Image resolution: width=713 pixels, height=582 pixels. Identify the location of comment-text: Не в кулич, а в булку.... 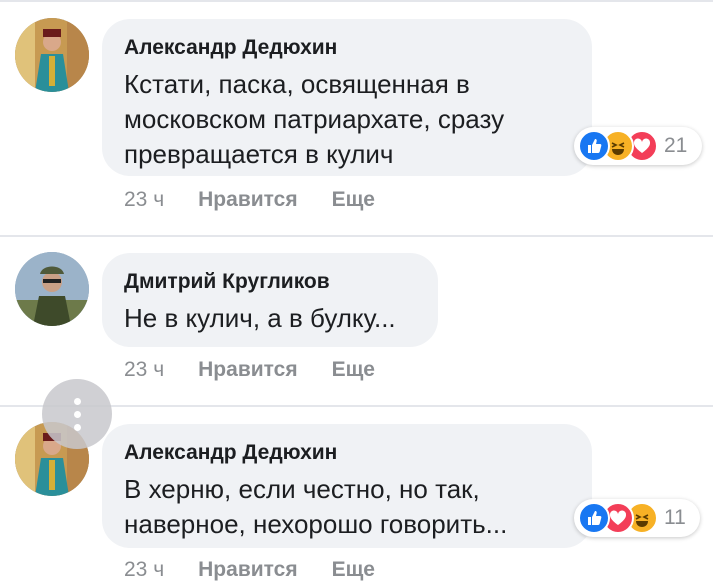
(260, 318).